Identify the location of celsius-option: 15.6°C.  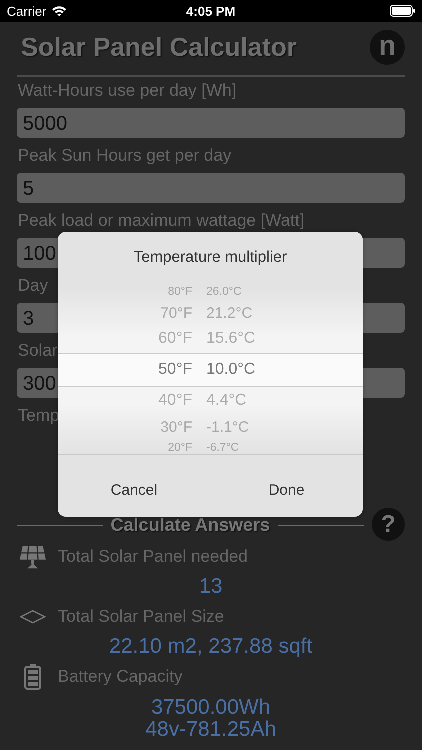
(241, 339).